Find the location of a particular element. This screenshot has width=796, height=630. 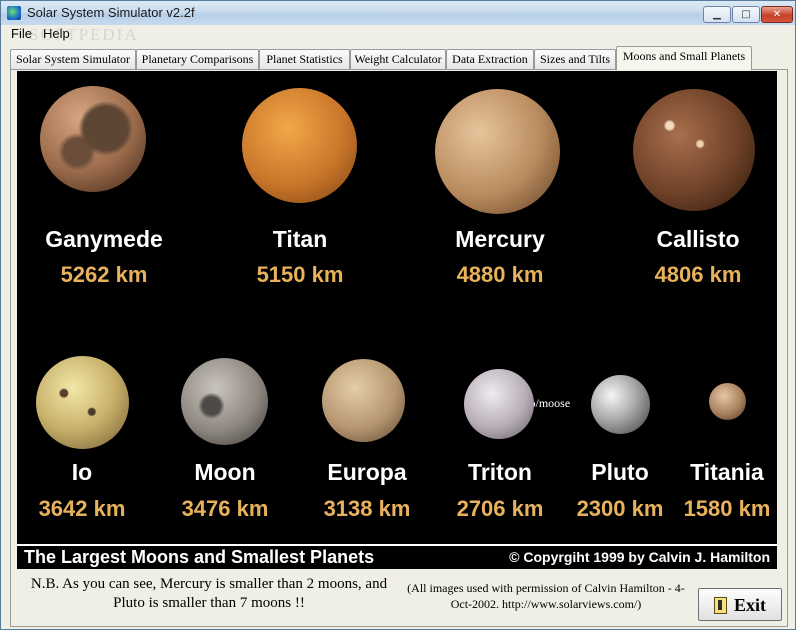

body-diameter: 3476 km is located at coordinates (225, 508).